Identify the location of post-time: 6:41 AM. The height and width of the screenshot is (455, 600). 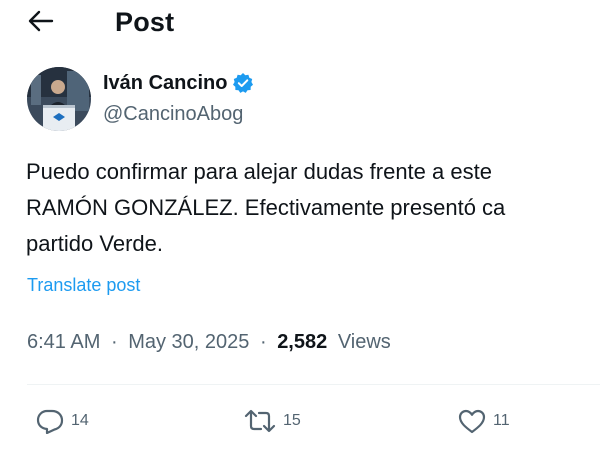
(63, 342).